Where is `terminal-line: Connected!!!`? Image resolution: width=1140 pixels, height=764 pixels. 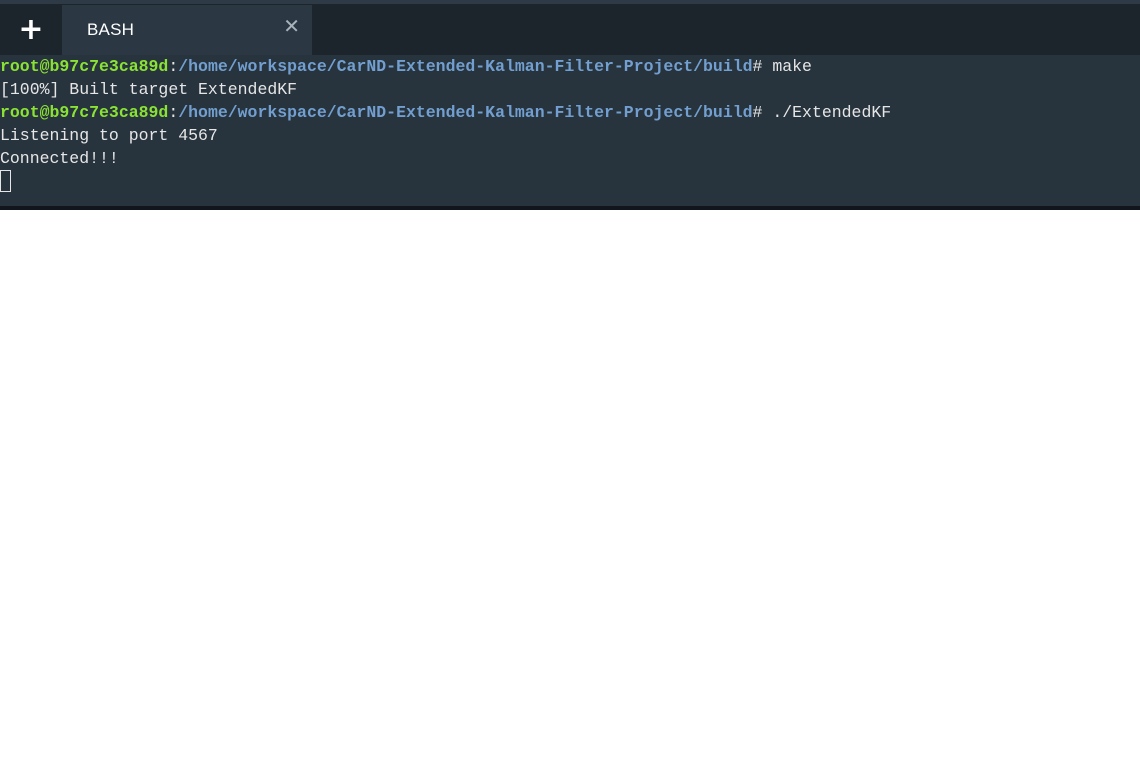 terminal-line: Connected!!! is located at coordinates (570, 158).